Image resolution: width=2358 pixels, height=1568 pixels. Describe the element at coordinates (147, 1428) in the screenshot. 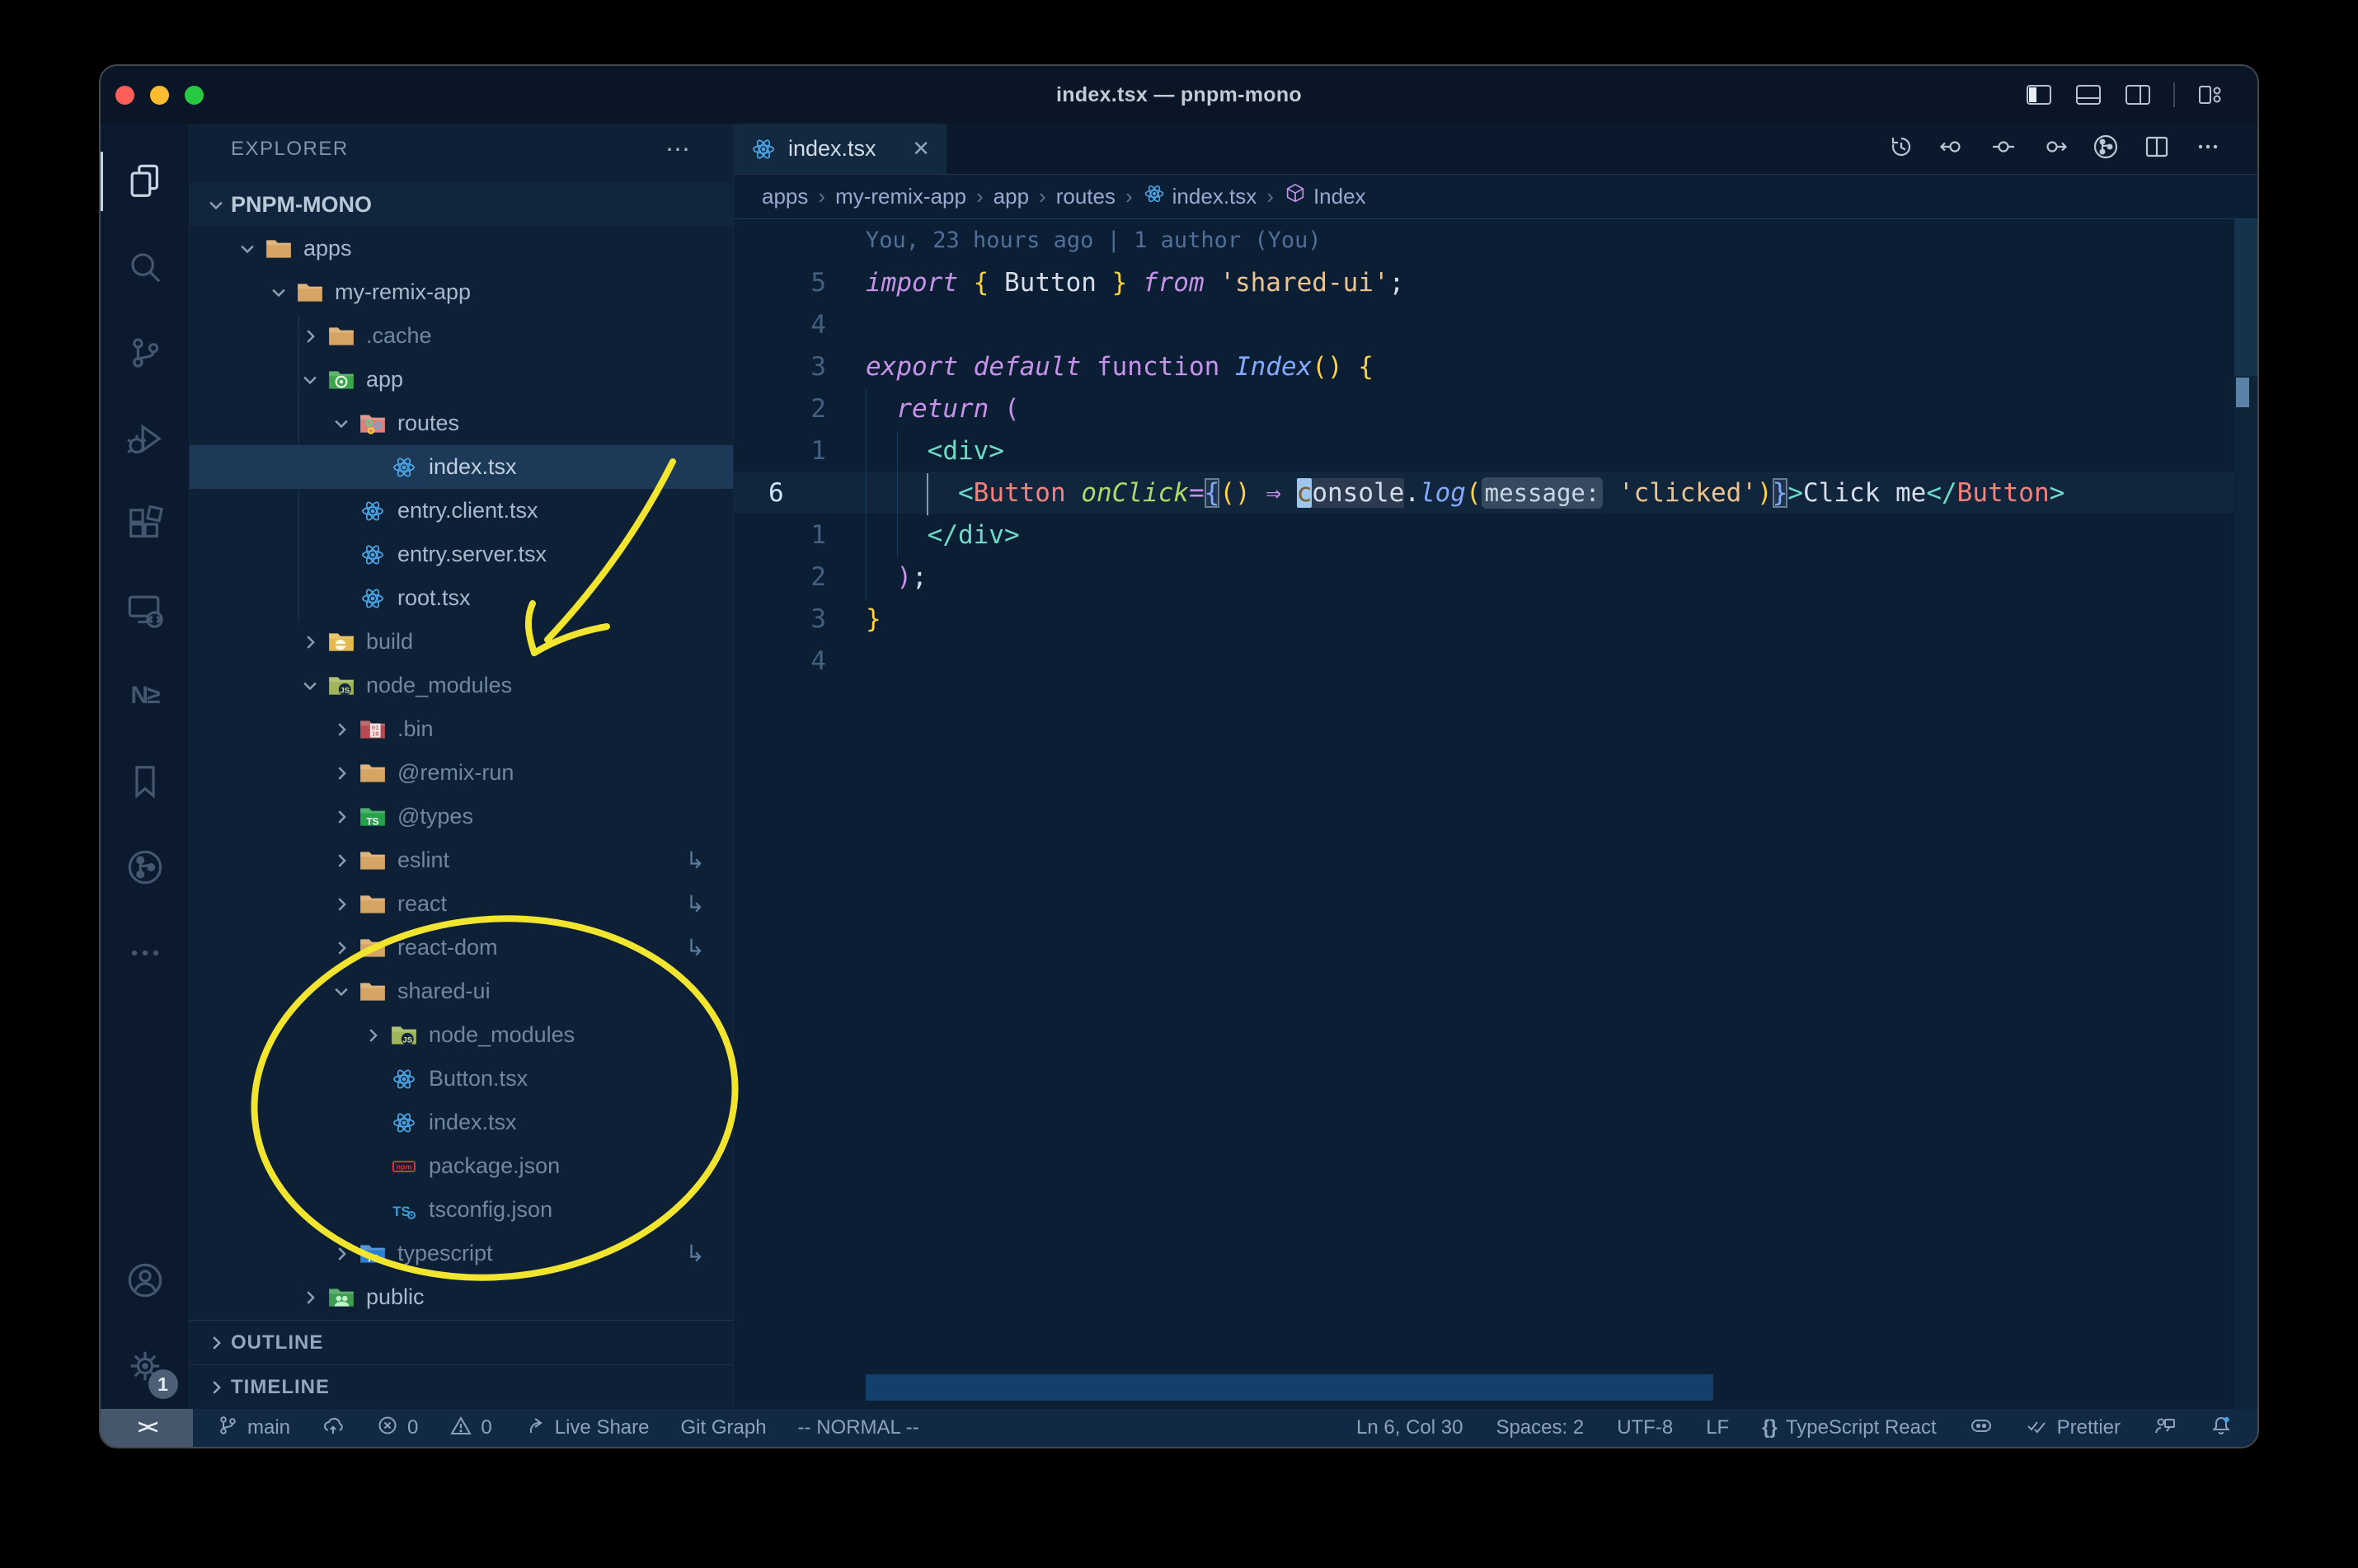

I see `remote-indicator: ><` at that location.